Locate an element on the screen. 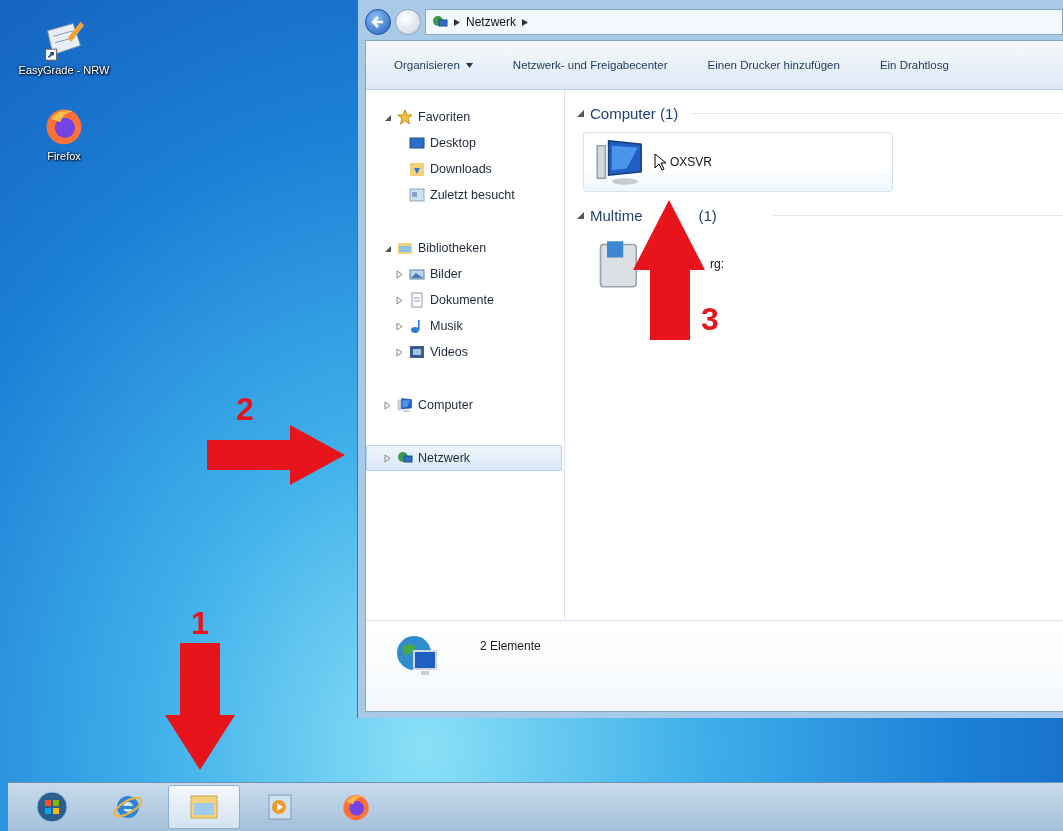  toolbar-button: Einen Drucker hinzufügen is located at coordinates (773, 65).